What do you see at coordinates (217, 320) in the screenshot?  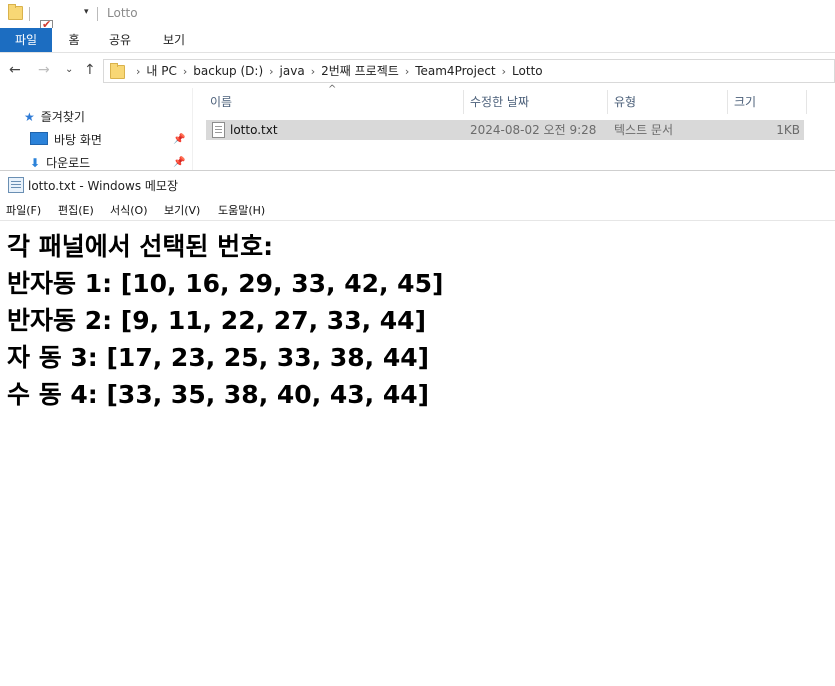 I see `text-line: 반자동 2: [9, 11, 22, 27, 33, 44]` at bounding box center [217, 320].